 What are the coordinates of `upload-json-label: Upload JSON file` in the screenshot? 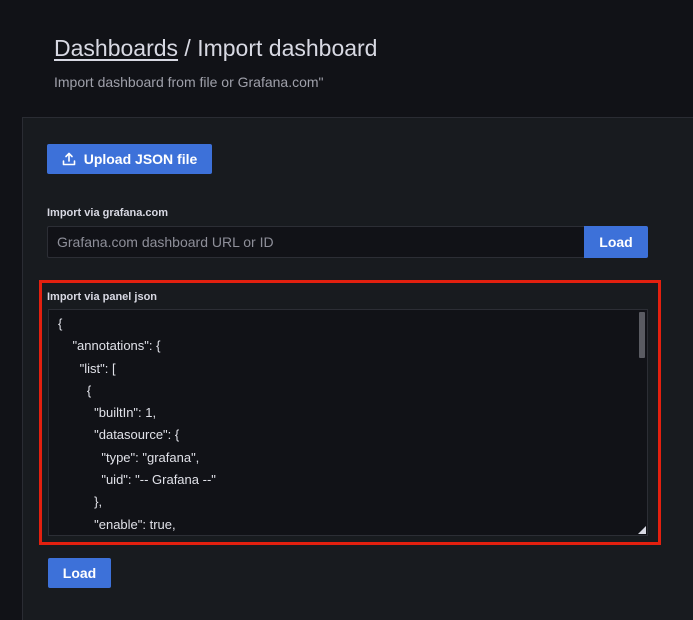 It's located at (140, 159).